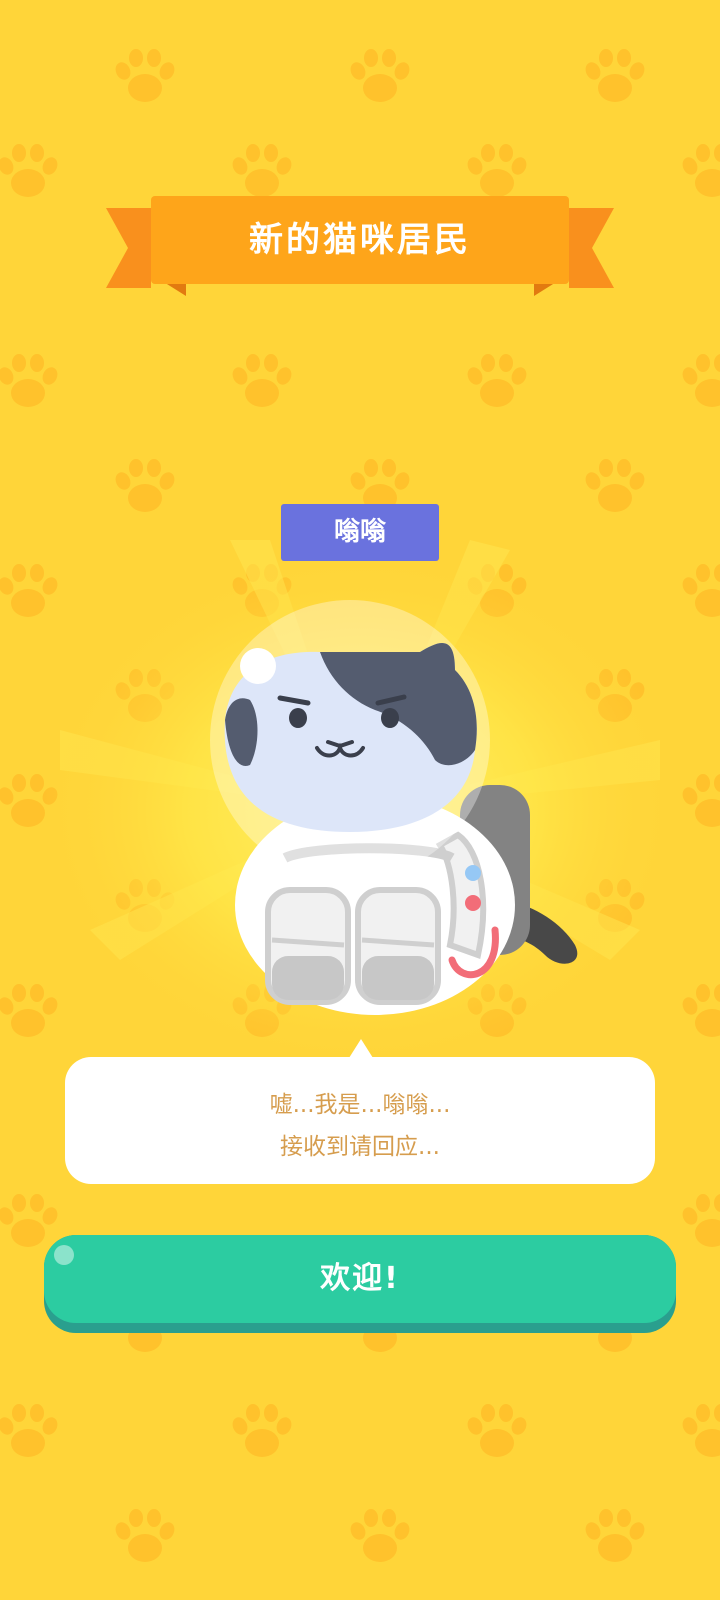 The height and width of the screenshot is (1600, 720). Describe the element at coordinates (360, 1278) in the screenshot. I see `welcome-button-label: 欢迎!` at that location.